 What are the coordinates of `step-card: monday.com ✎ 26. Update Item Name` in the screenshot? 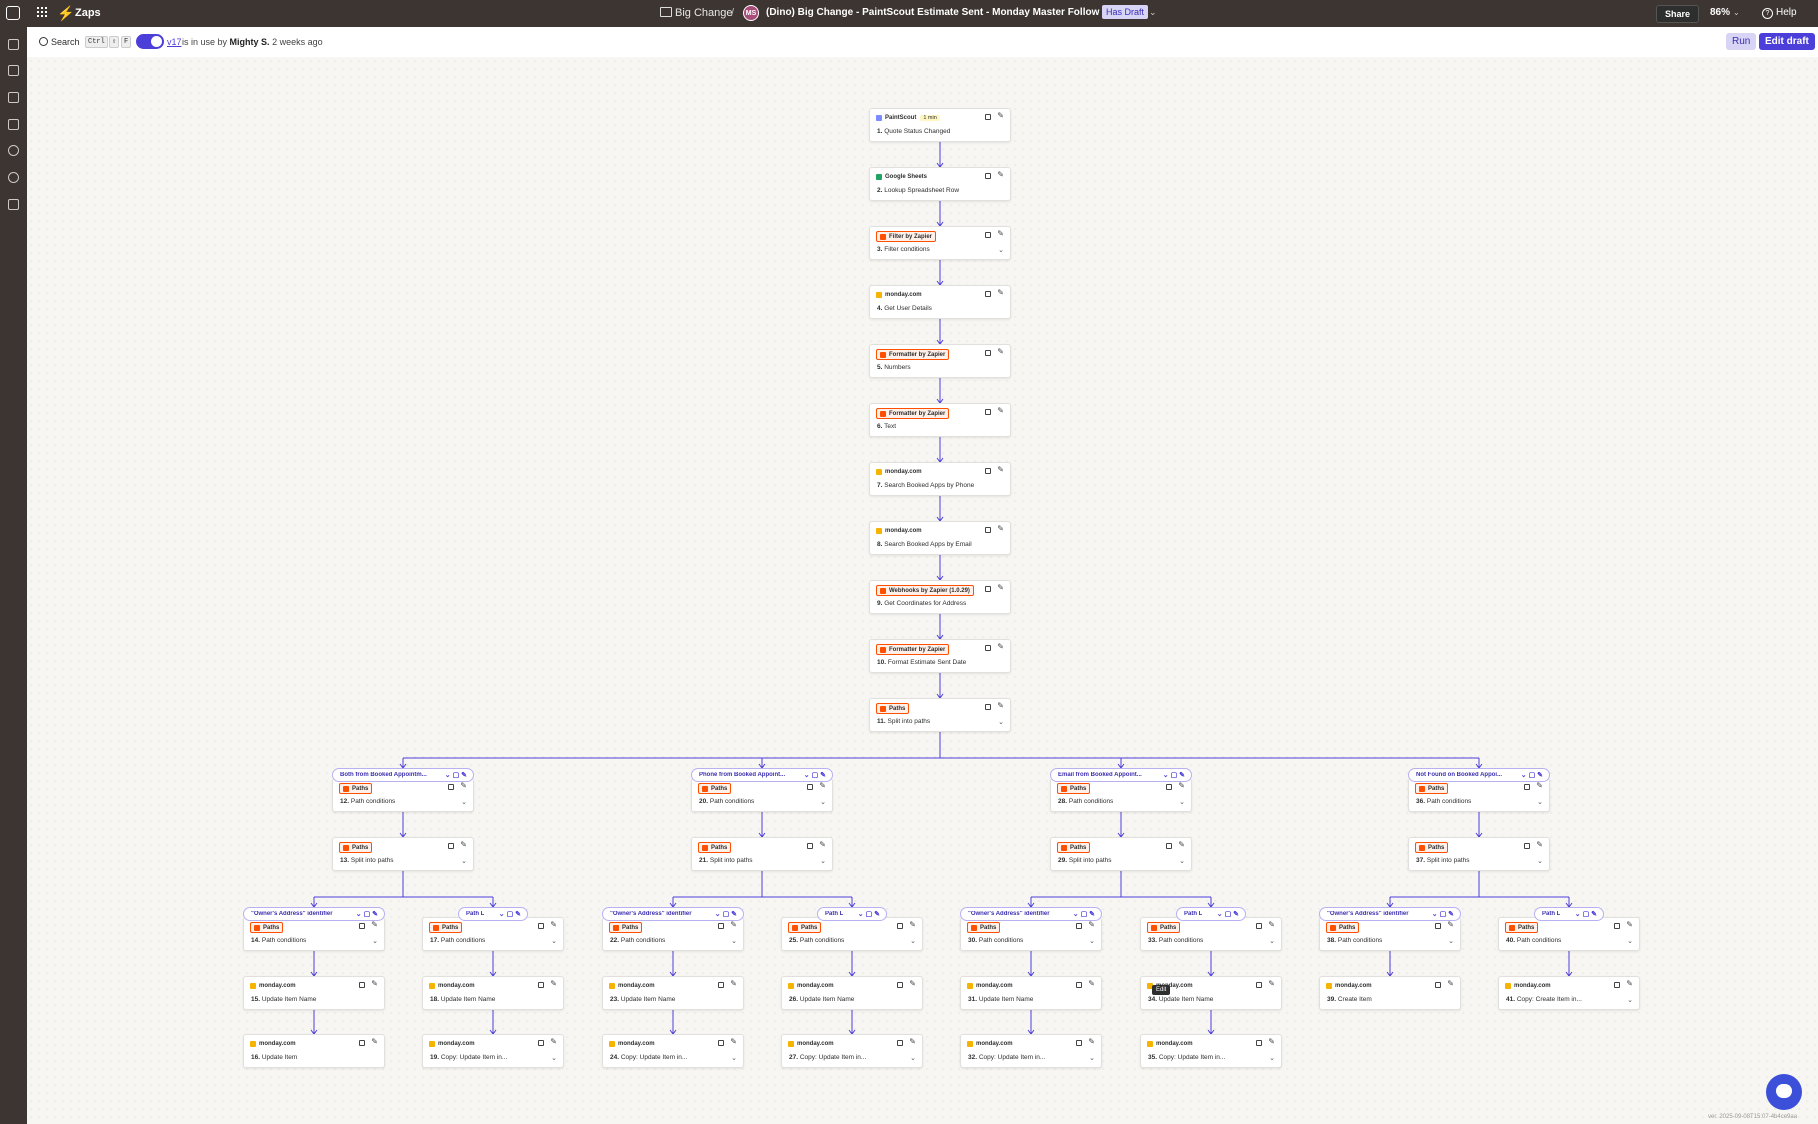 It's located at (852, 993).